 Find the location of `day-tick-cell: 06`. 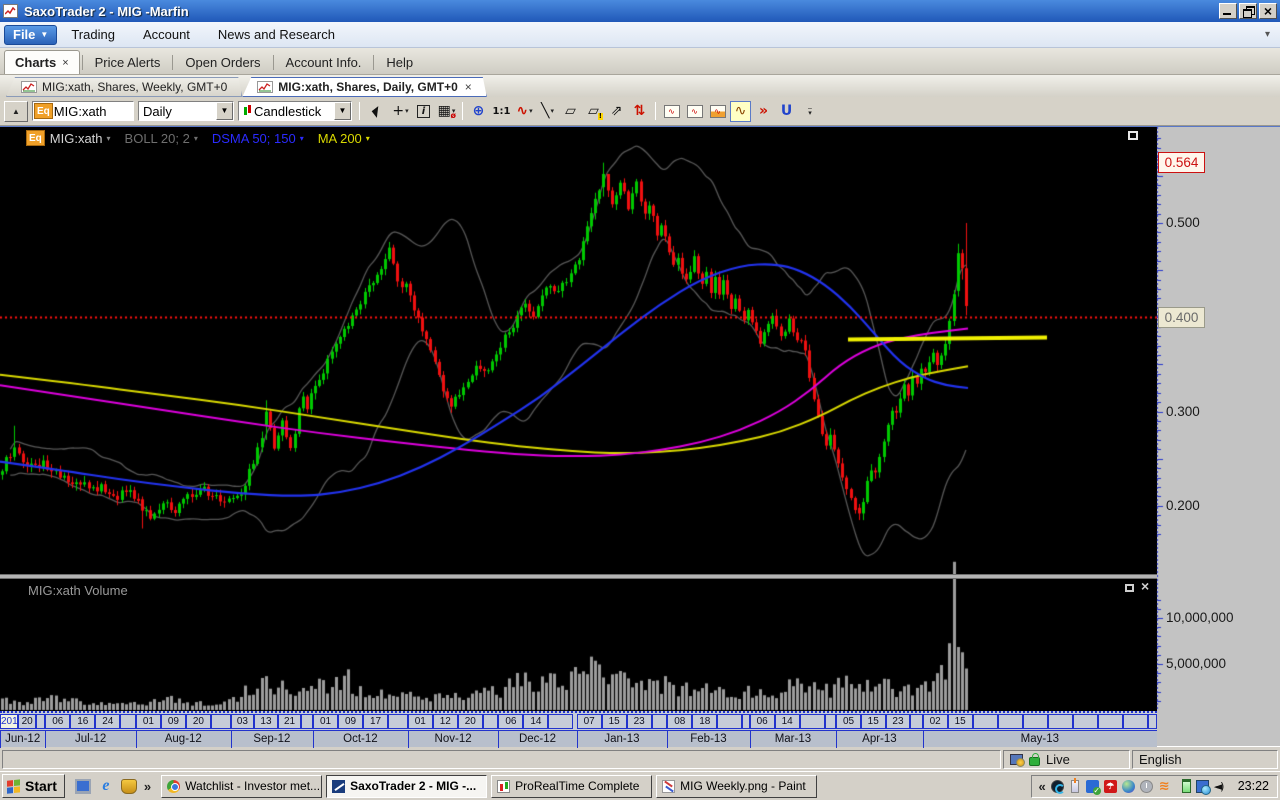

day-tick-cell: 06 is located at coordinates (58, 721).